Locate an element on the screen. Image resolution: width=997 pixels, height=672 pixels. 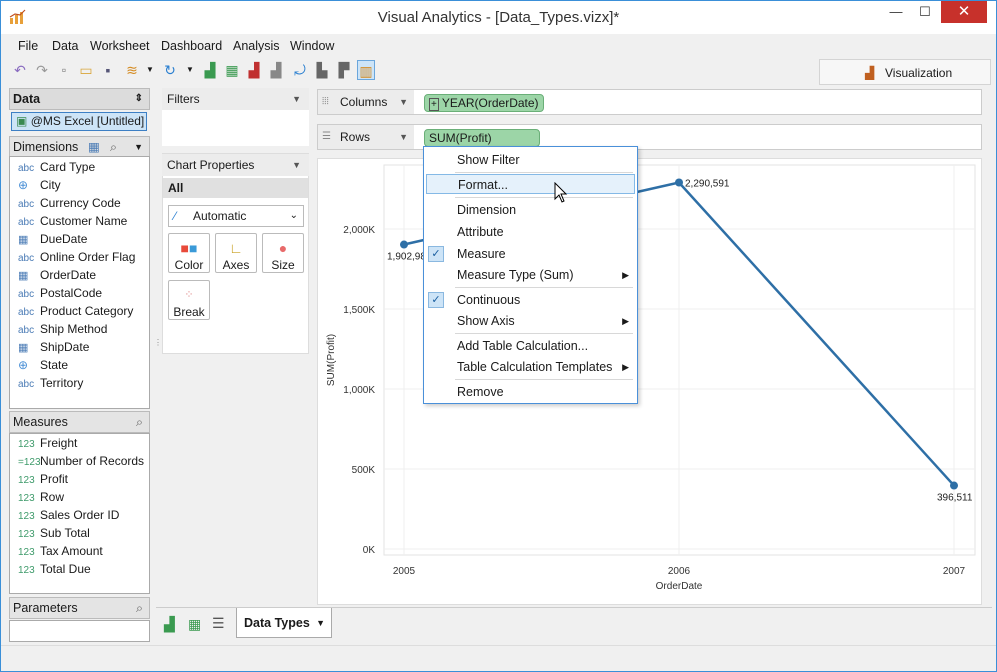
menu-item-table-calculation-templates: Table Calculation Templates ▶ is located at coordinates (530, 367).